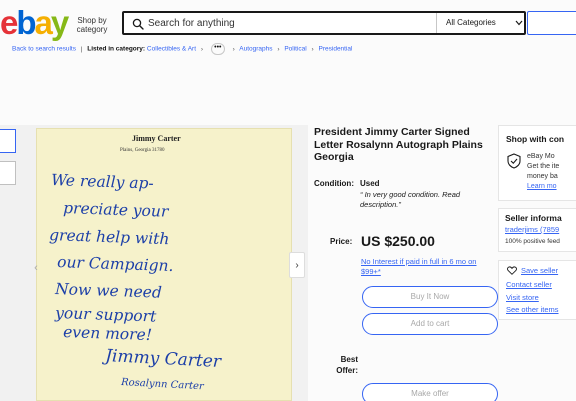 The width and height of the screenshot is (576, 401). Describe the element at coordinates (142, 150) in the screenshot. I see `letterhead-place: Plains, Georgia 31780` at that location.